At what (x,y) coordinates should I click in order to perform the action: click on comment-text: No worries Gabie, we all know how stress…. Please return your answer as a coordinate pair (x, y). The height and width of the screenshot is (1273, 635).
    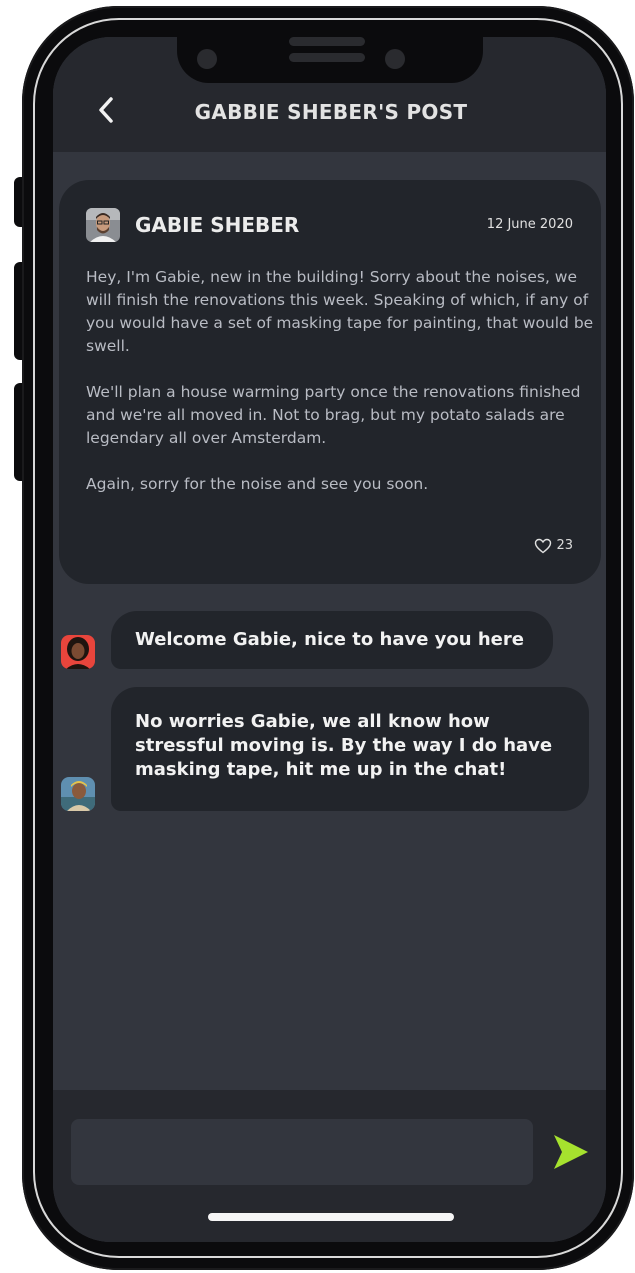
    Looking at the image, I should click on (344, 745).